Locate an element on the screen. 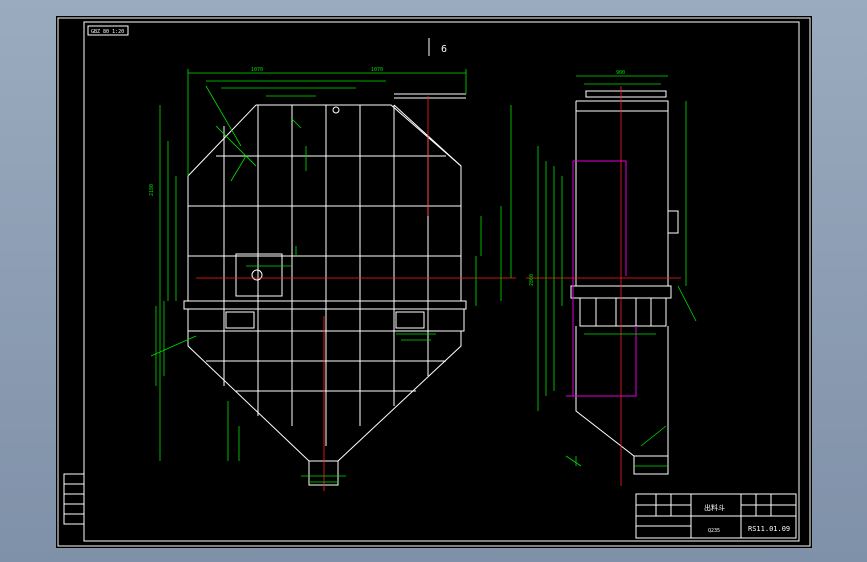 The image size is (867, 562). side-stiffeners is located at coordinates (623, 312).